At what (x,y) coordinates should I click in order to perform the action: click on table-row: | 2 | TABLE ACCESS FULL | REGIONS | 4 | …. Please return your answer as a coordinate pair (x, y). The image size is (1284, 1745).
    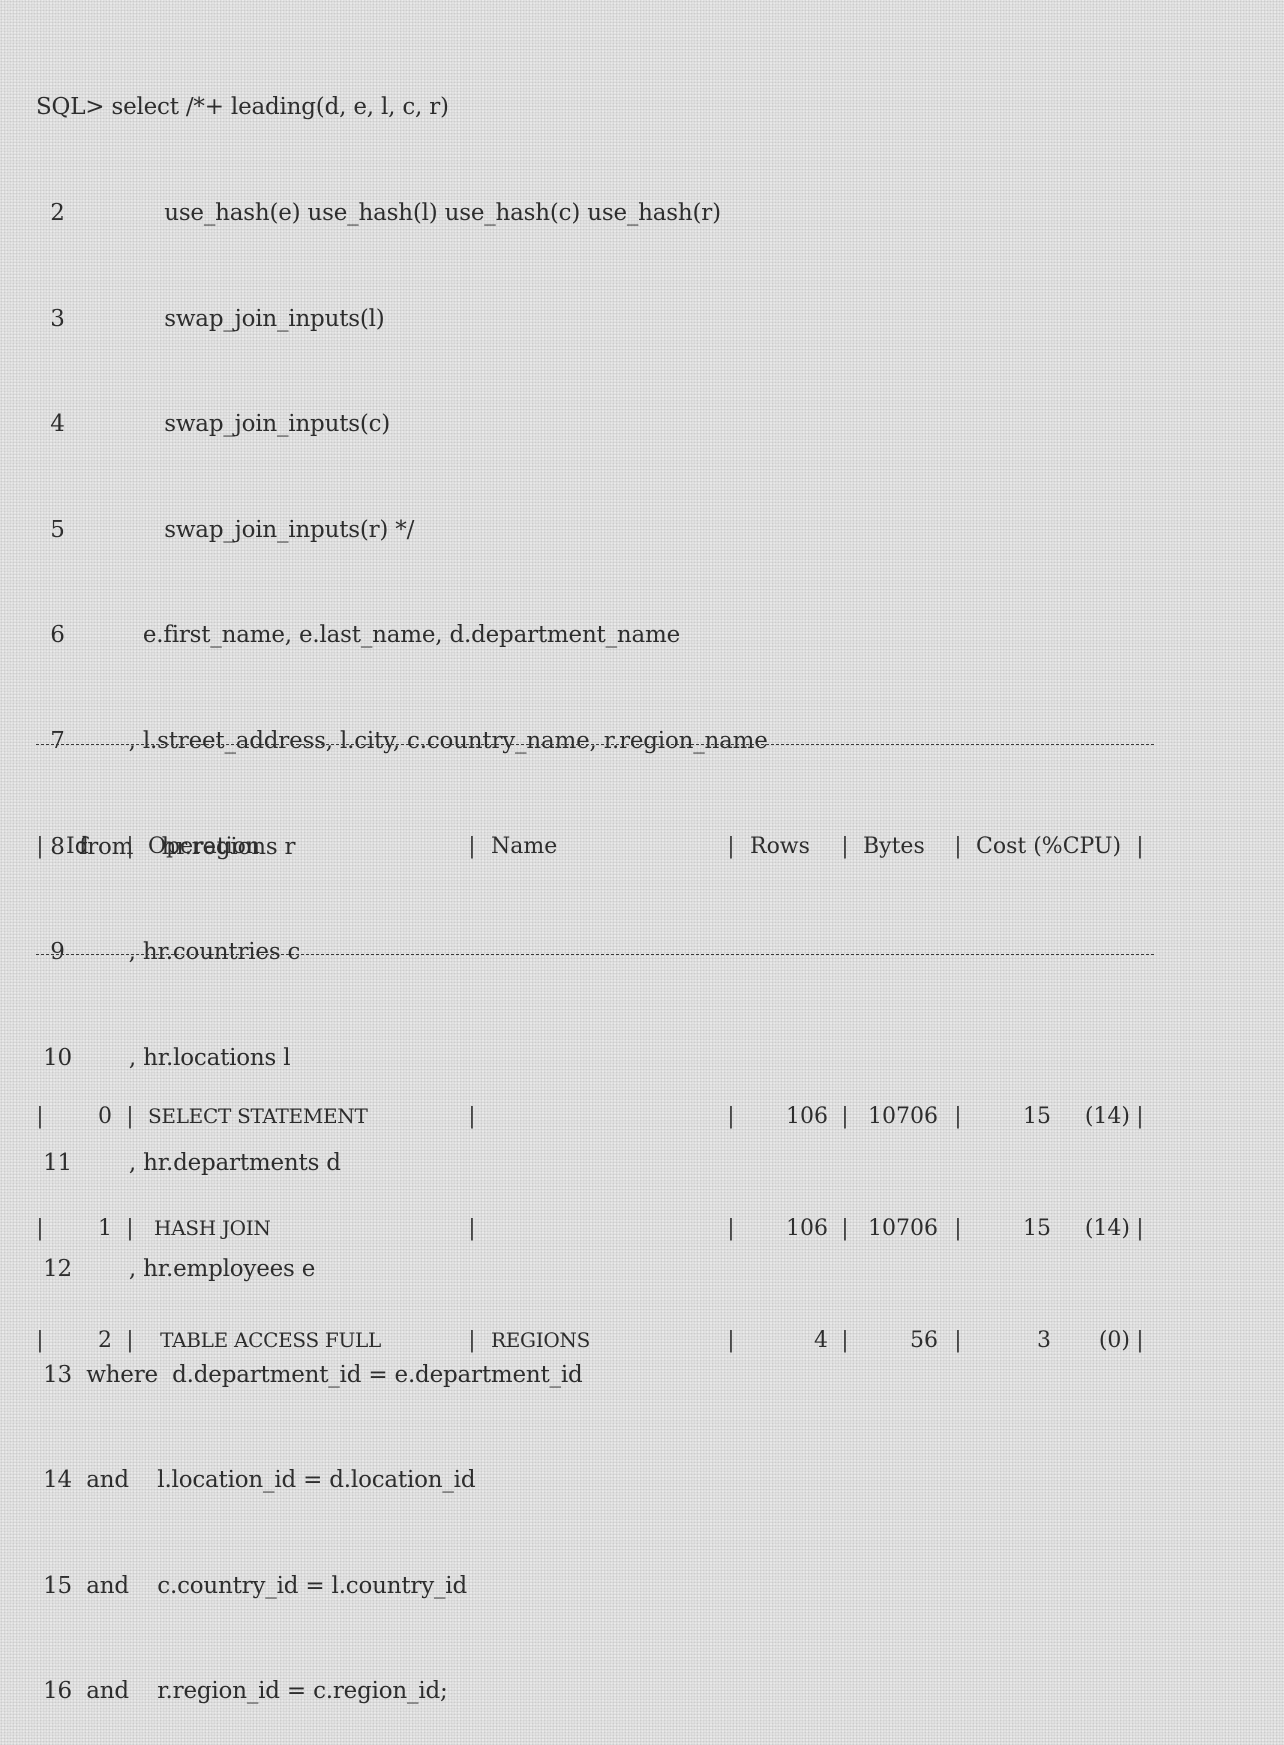
    Looking at the image, I should click on (595, 1342).